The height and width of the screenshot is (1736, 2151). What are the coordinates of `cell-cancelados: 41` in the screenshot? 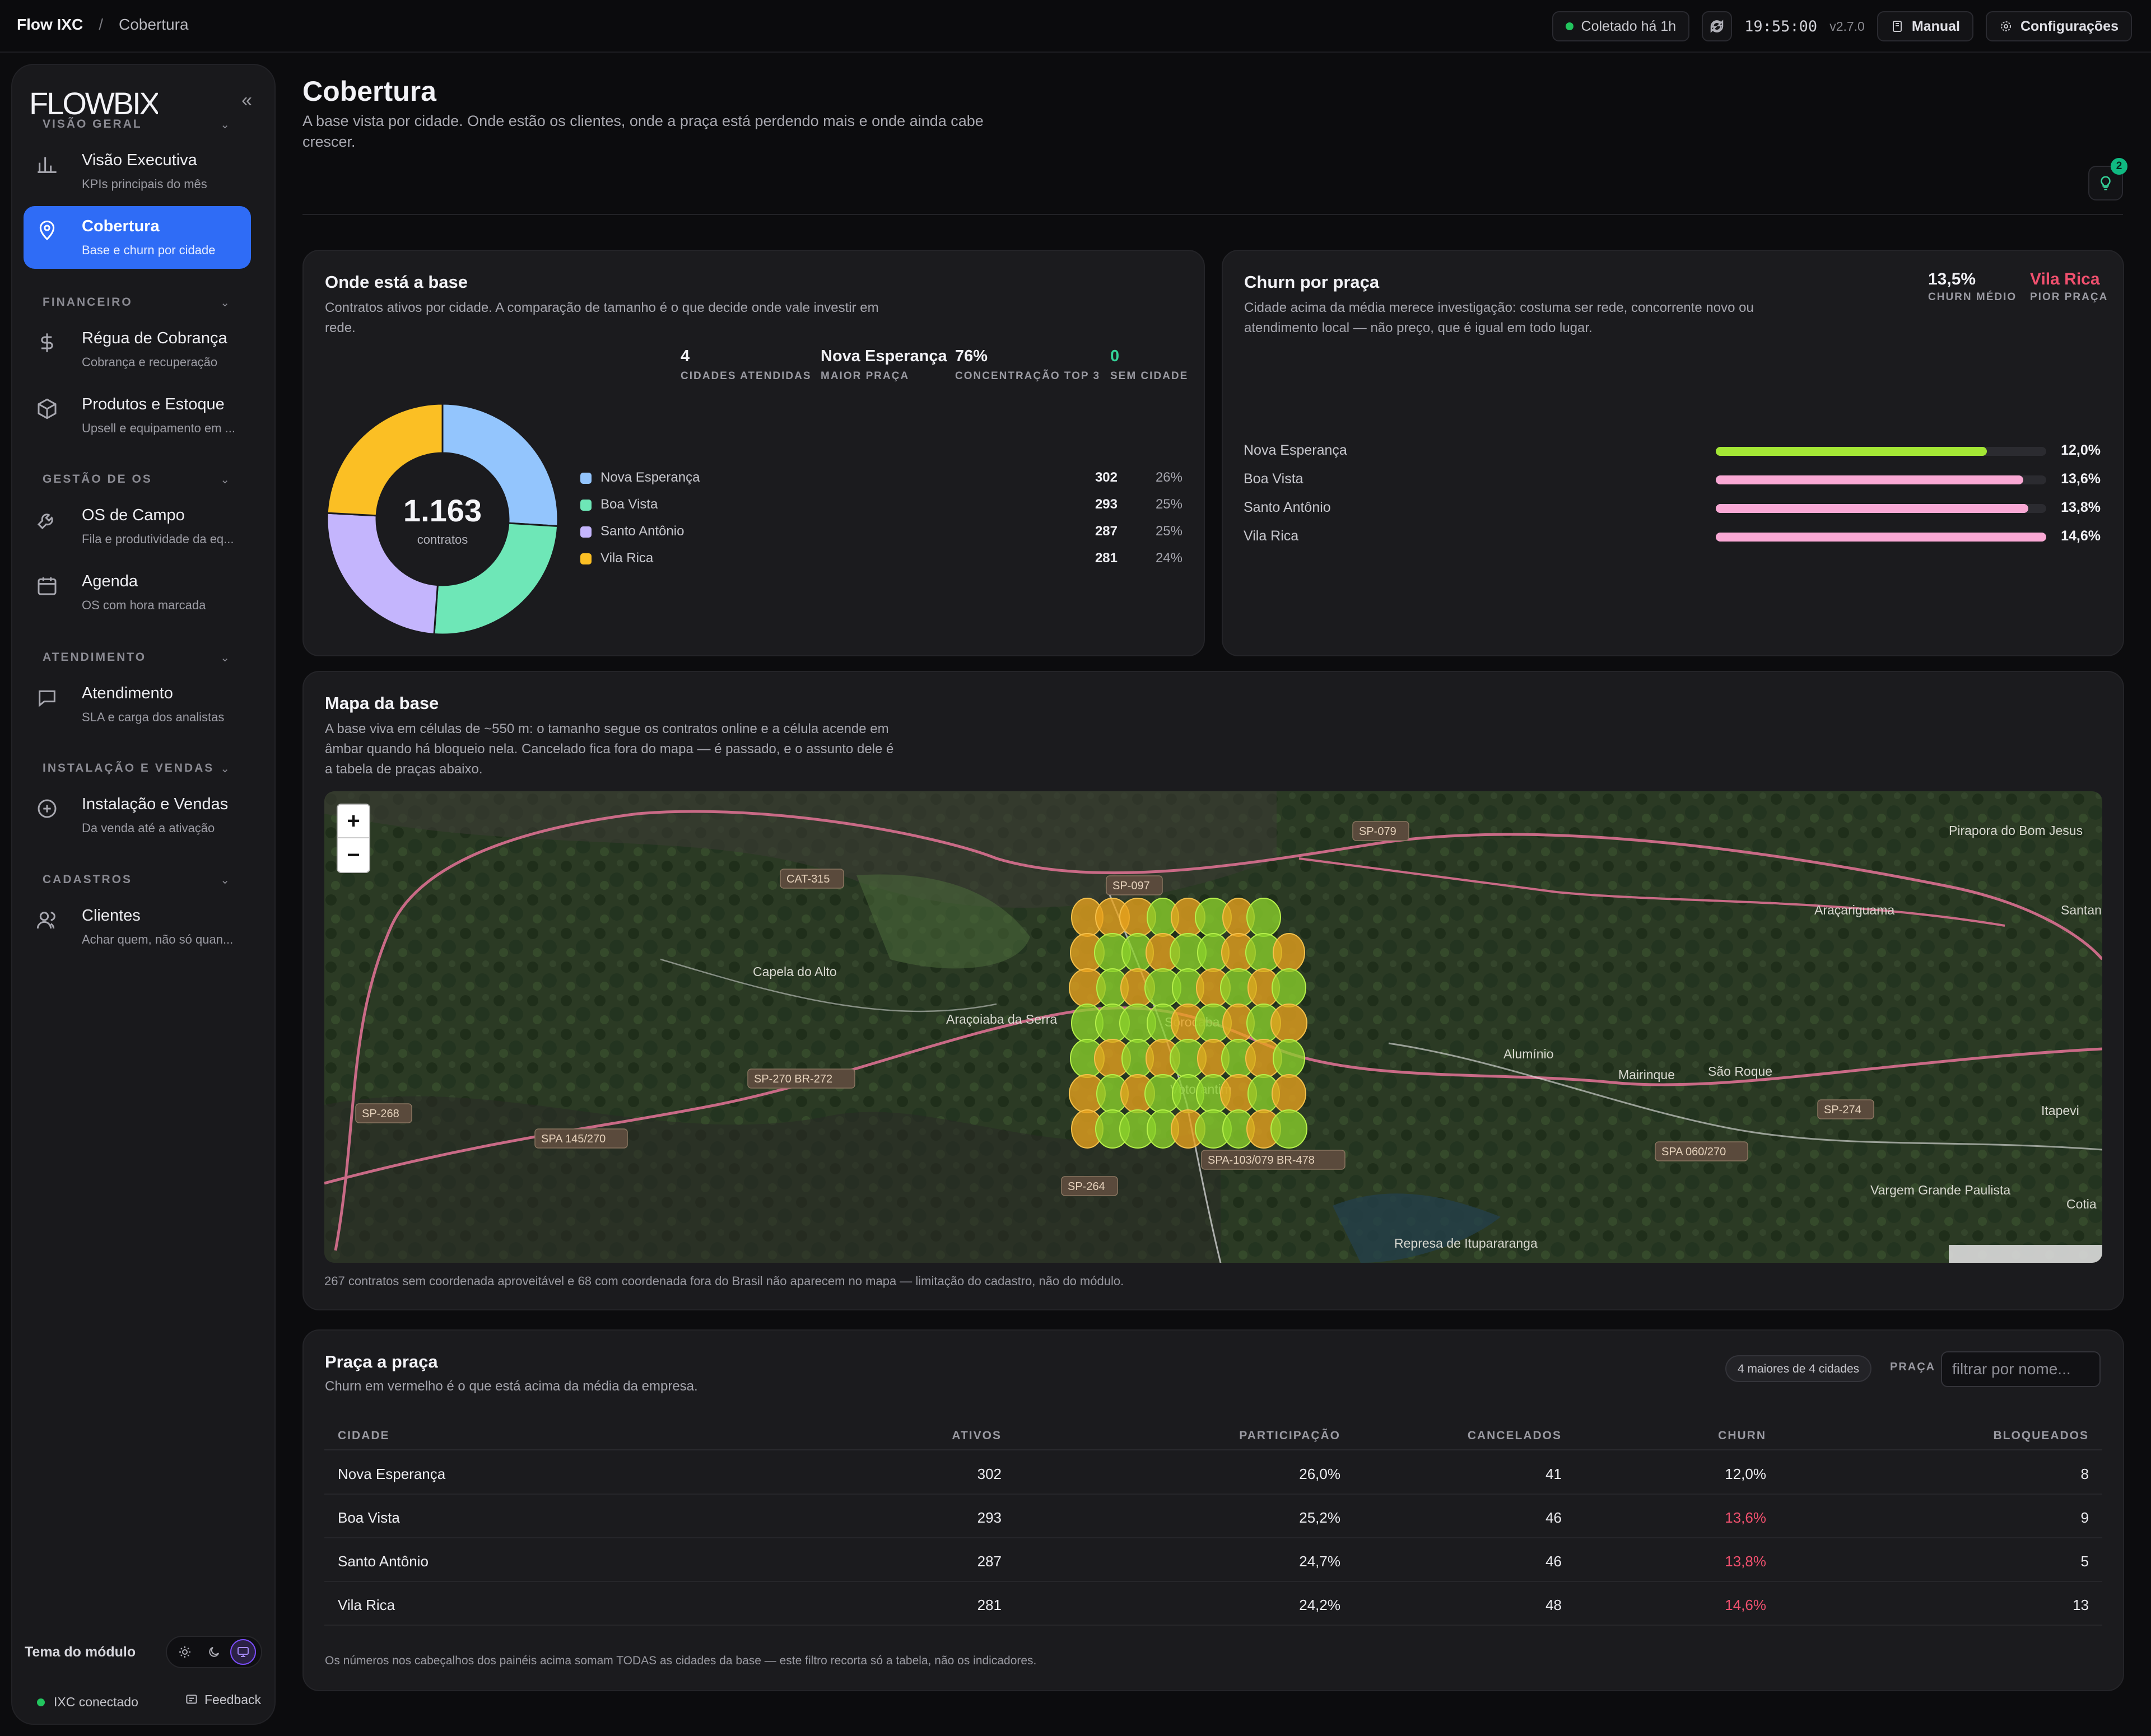 It's located at (1554, 1474).